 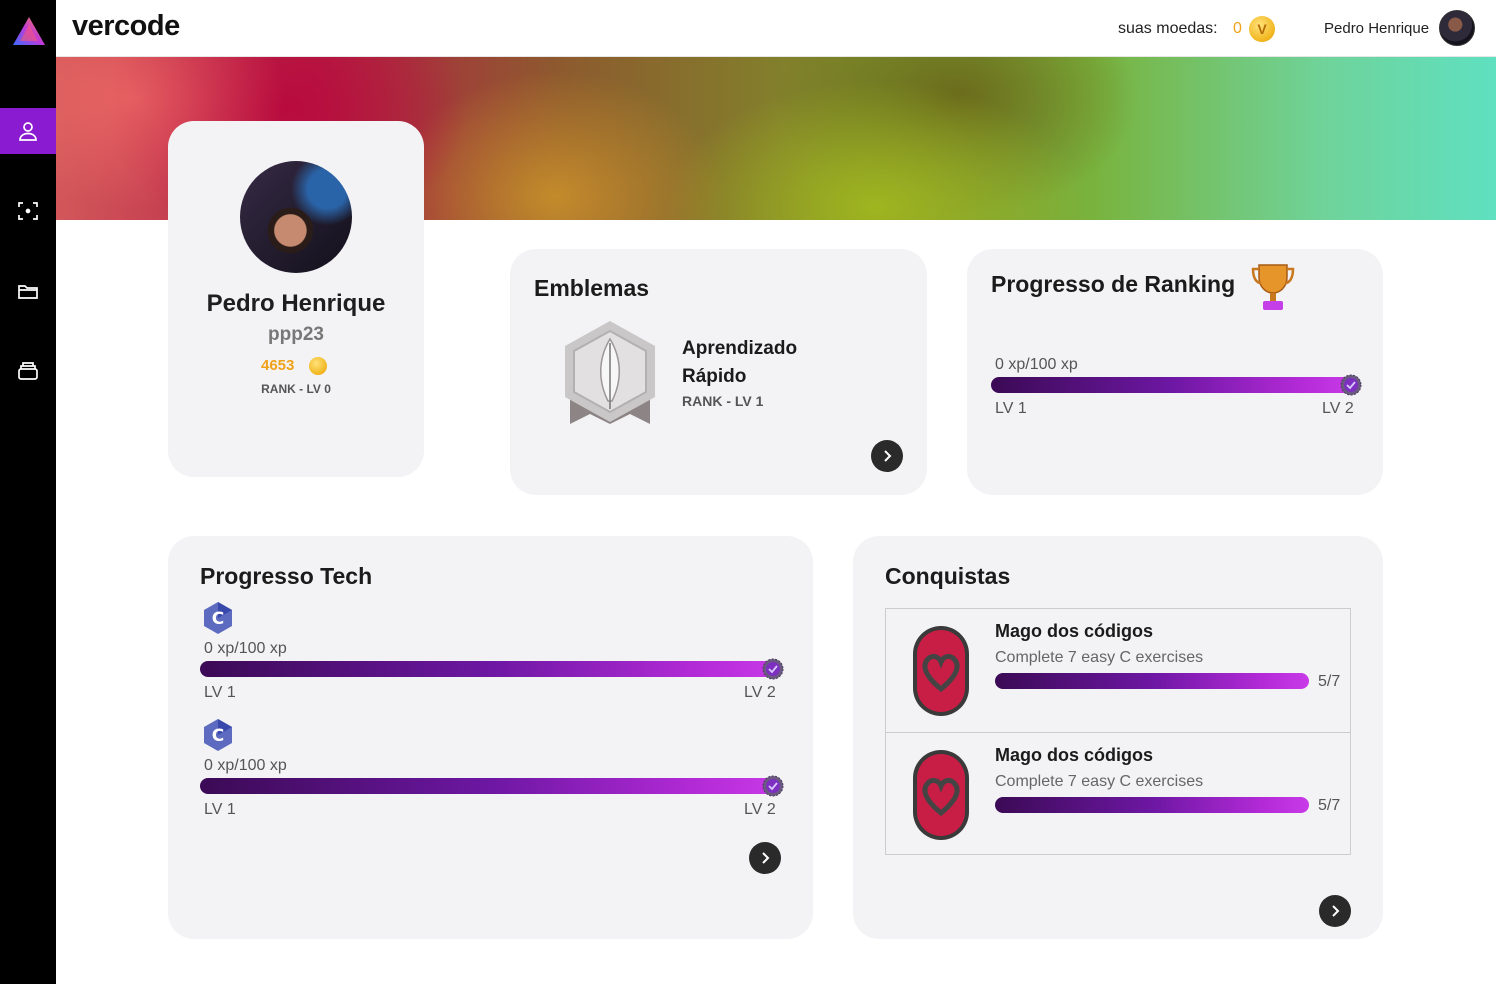 I want to click on trophy-icon, so click(x=1273, y=287).